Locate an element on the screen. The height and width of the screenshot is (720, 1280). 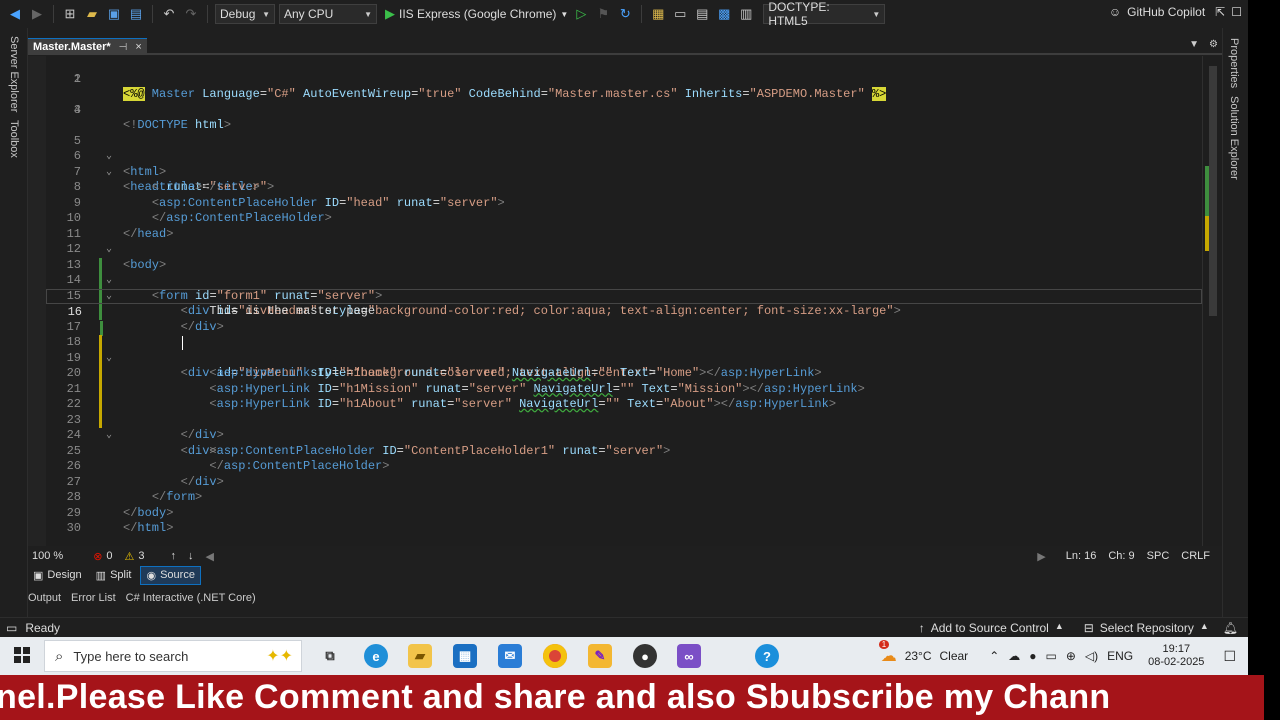
tab-split-label: Split is located at coordinates (121, 575).